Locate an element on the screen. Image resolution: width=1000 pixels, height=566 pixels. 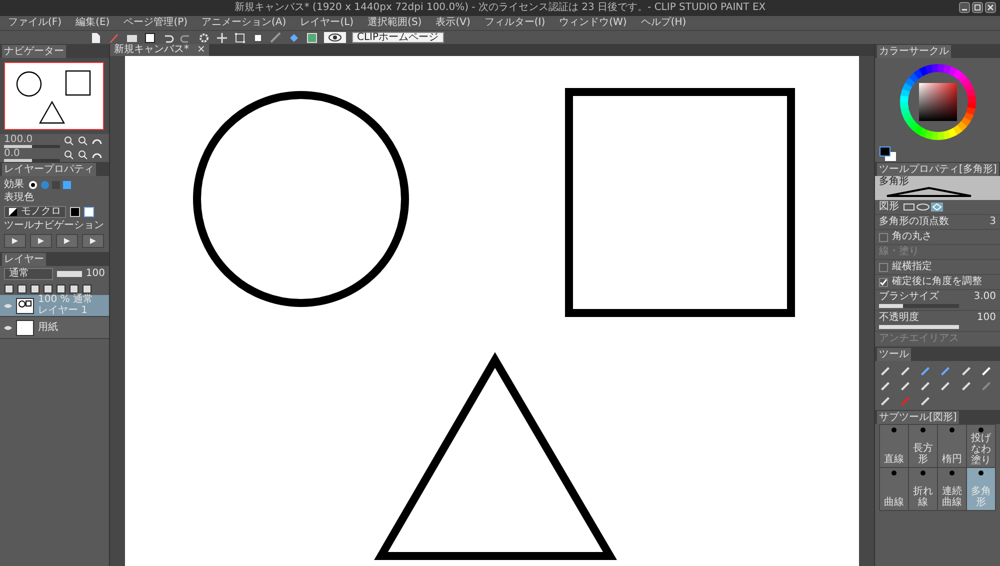
shape-type-icons is located at coordinates (924, 207).